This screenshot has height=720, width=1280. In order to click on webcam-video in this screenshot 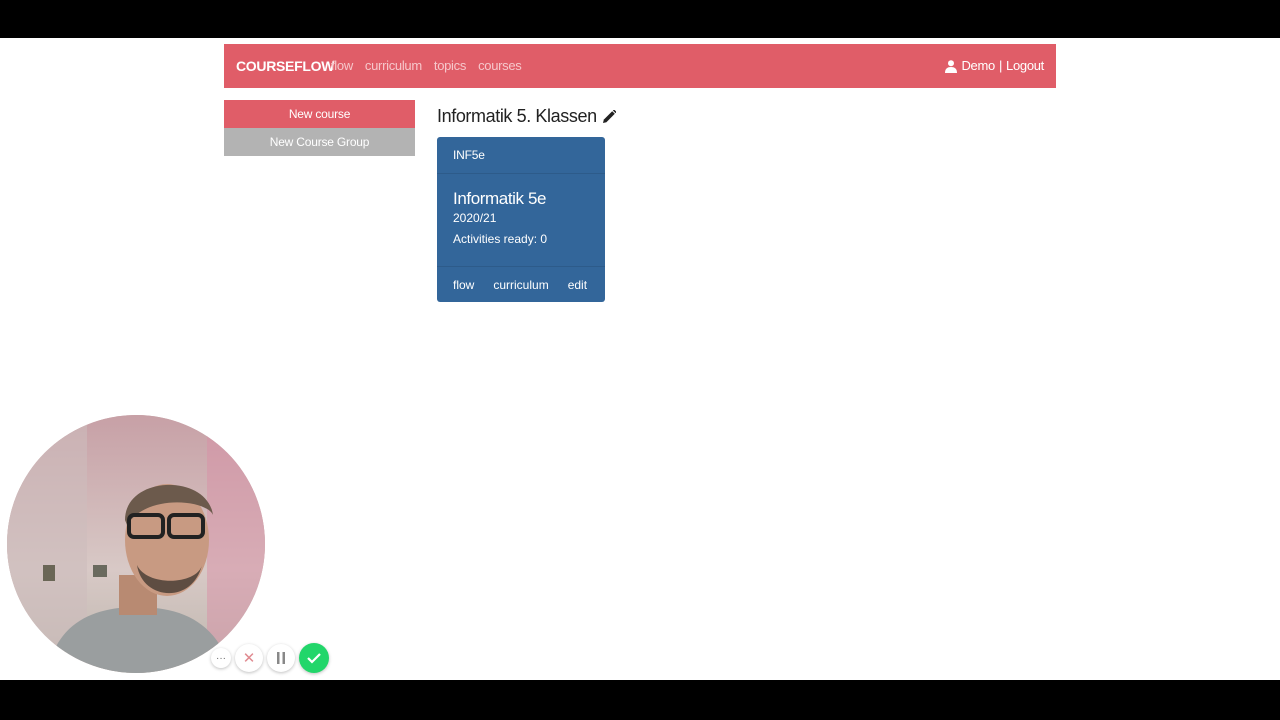, I will do `click(136, 544)`.